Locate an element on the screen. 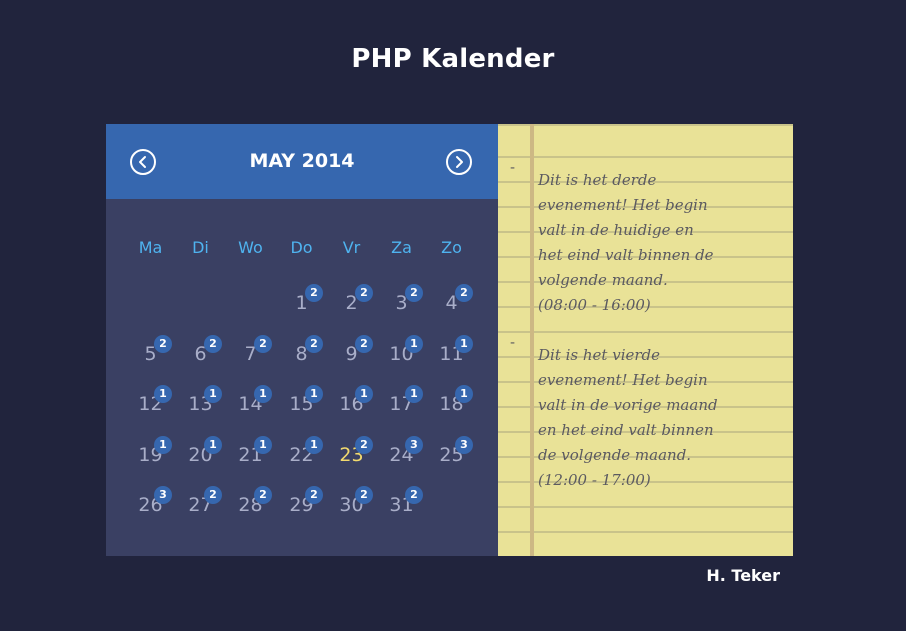 The width and height of the screenshot is (906, 631). weekday-label: Za is located at coordinates (401, 247).